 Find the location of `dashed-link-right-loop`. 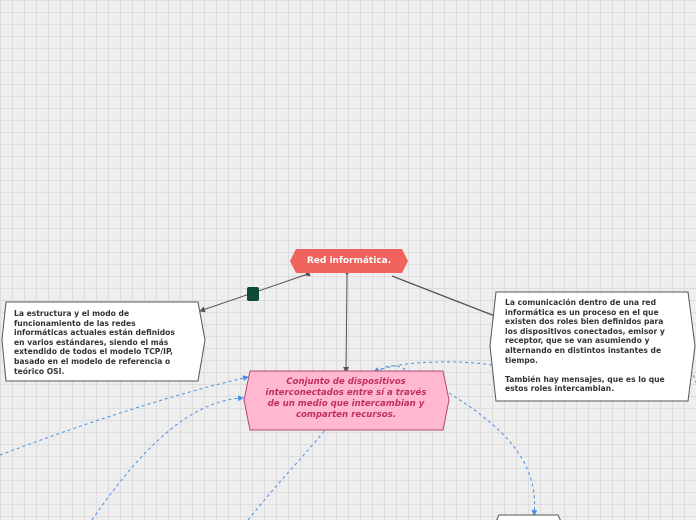

dashed-link-right-loop is located at coordinates (433, 367).